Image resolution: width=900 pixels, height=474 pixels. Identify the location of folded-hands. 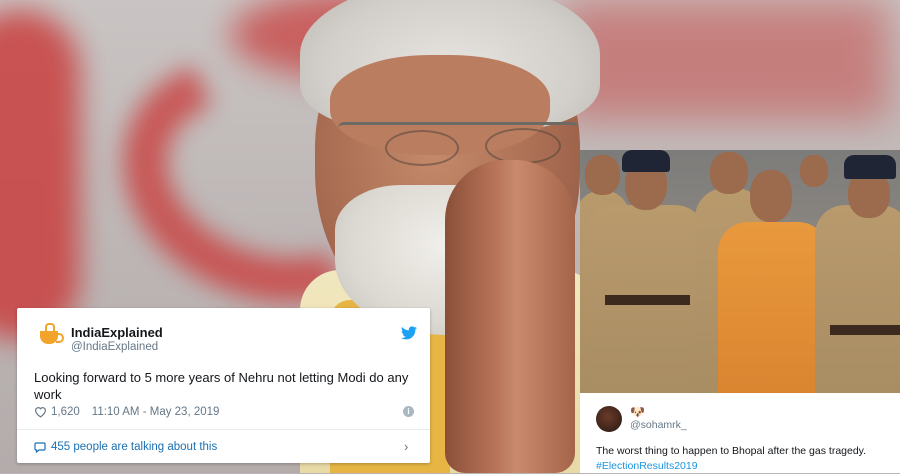
(510, 316).